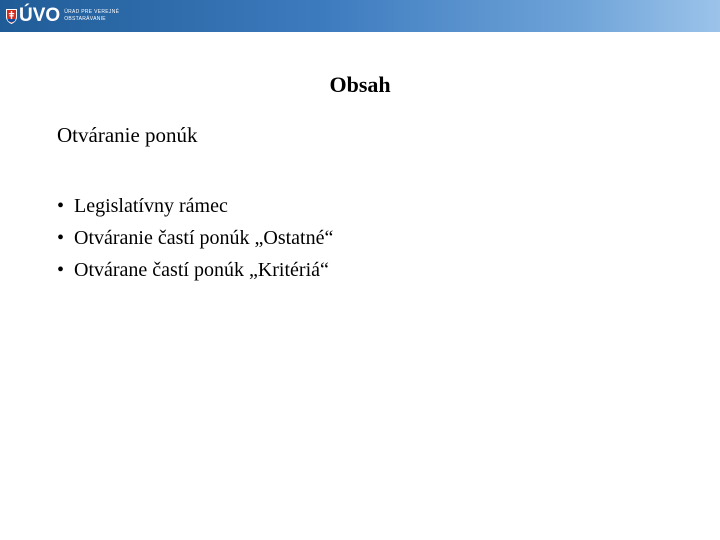  I want to click on header-bar: ÚVO ÚRAD PRE VEREJNÉ OBSTARÁVANIE, so click(360, 16).